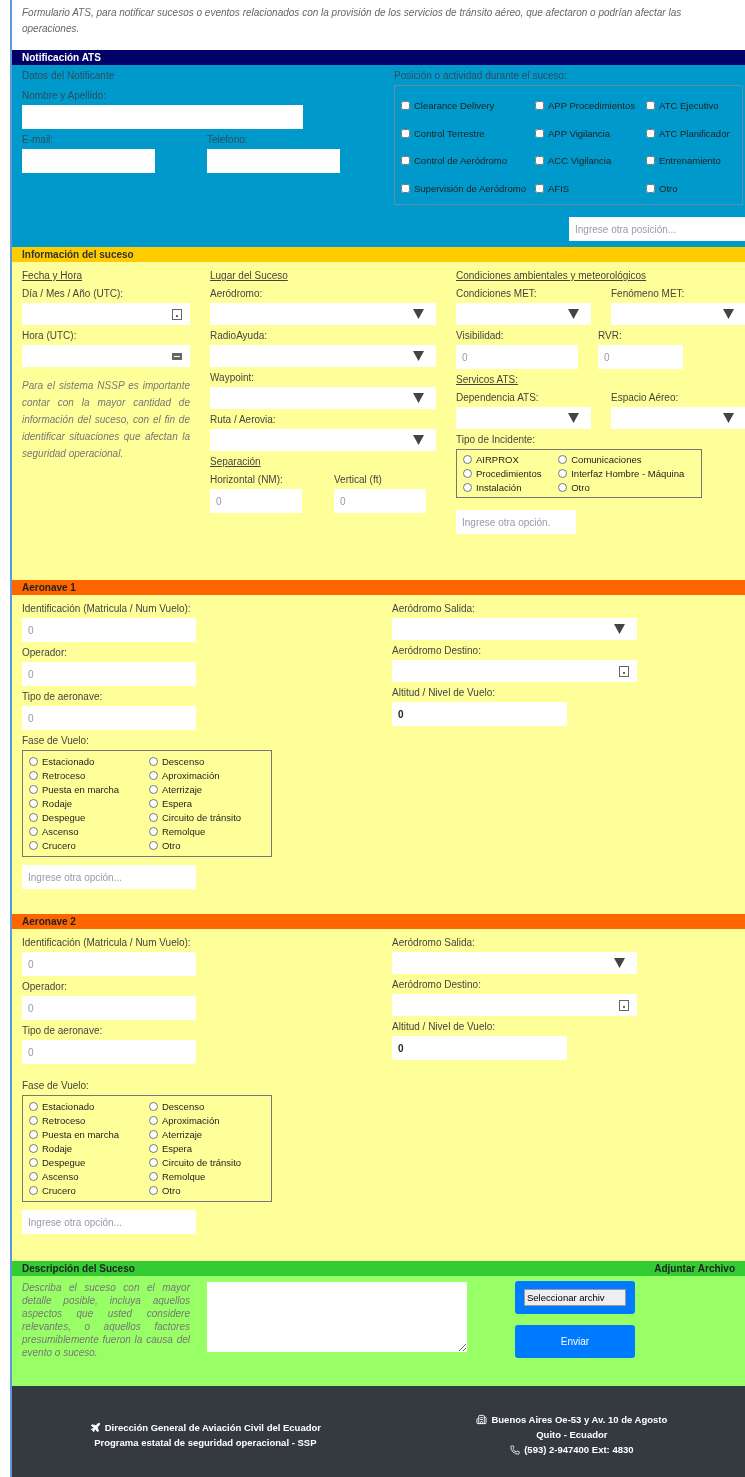  I want to click on checkbox-option: Control Terrestre, so click(465, 133).